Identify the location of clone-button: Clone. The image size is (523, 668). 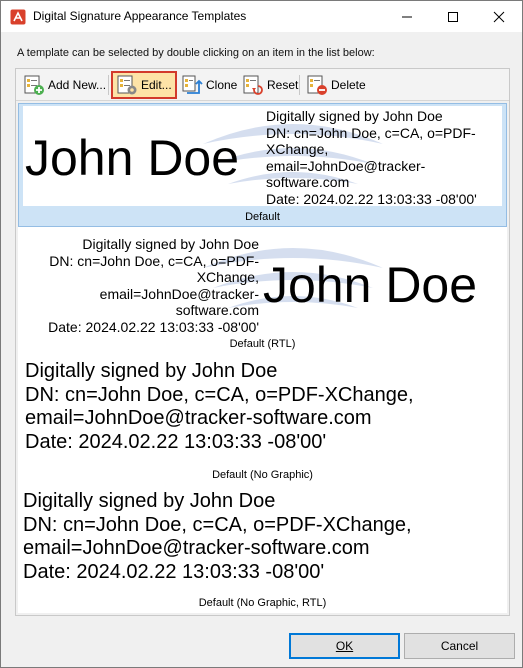
(209, 85).